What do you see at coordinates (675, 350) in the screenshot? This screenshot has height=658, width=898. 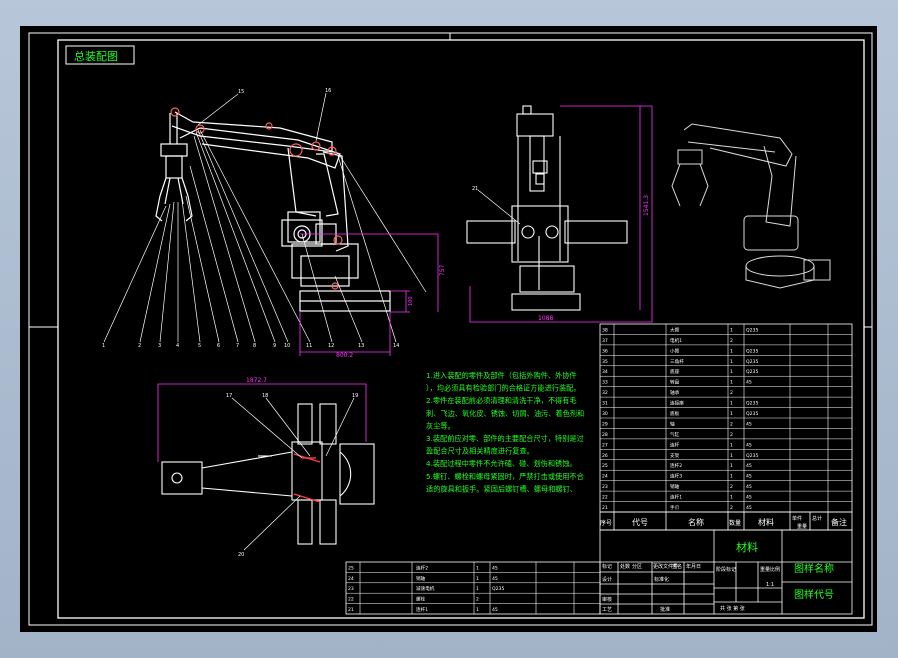 I see `bom-cell: 小臂` at bounding box center [675, 350].